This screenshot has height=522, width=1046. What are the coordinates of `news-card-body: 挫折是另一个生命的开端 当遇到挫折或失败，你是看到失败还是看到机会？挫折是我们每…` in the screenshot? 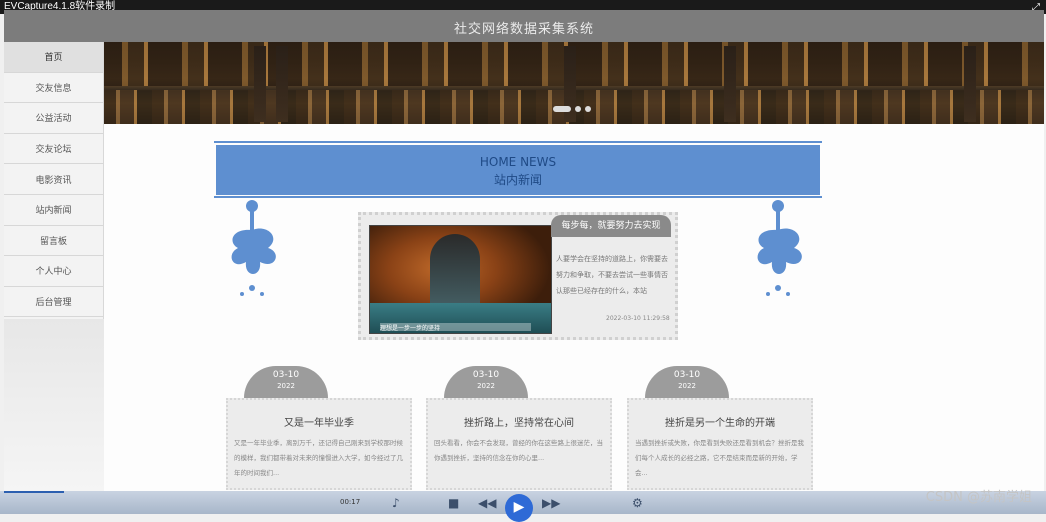 It's located at (720, 444).